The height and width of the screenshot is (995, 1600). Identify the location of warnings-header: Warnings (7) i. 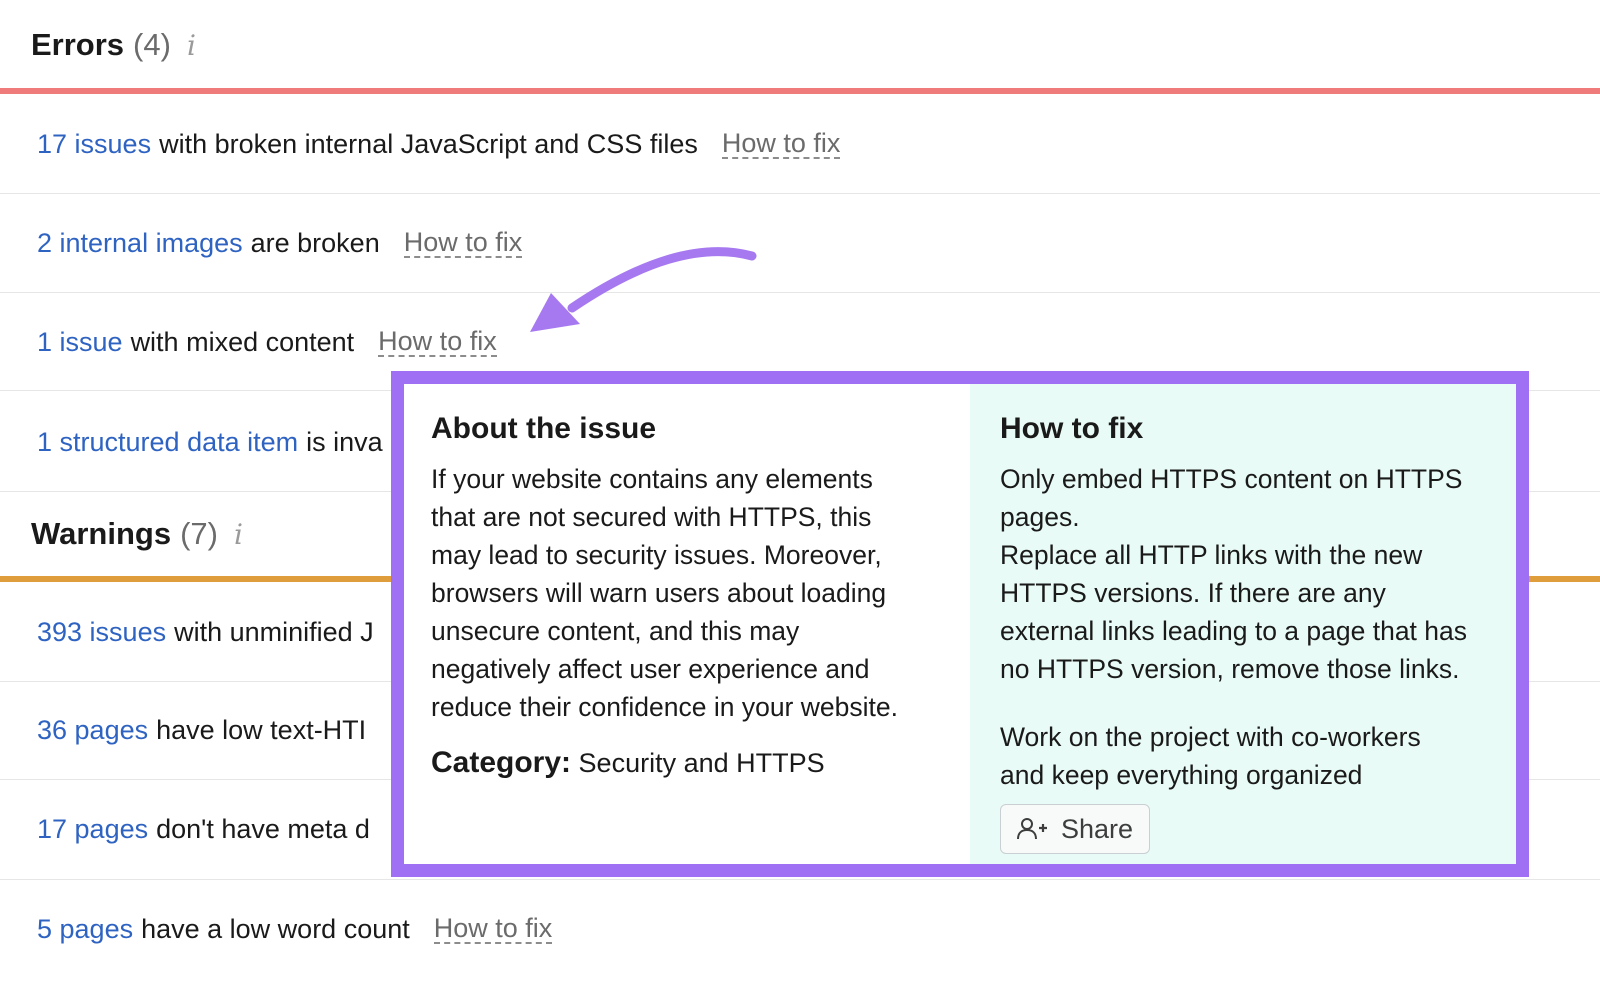
(137, 534).